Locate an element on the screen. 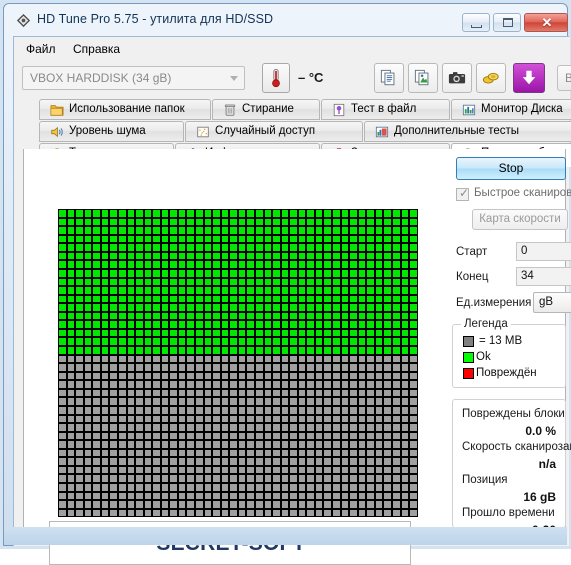 The height and width of the screenshot is (565, 571). tab-erase: Стирание is located at coordinates (266, 109).